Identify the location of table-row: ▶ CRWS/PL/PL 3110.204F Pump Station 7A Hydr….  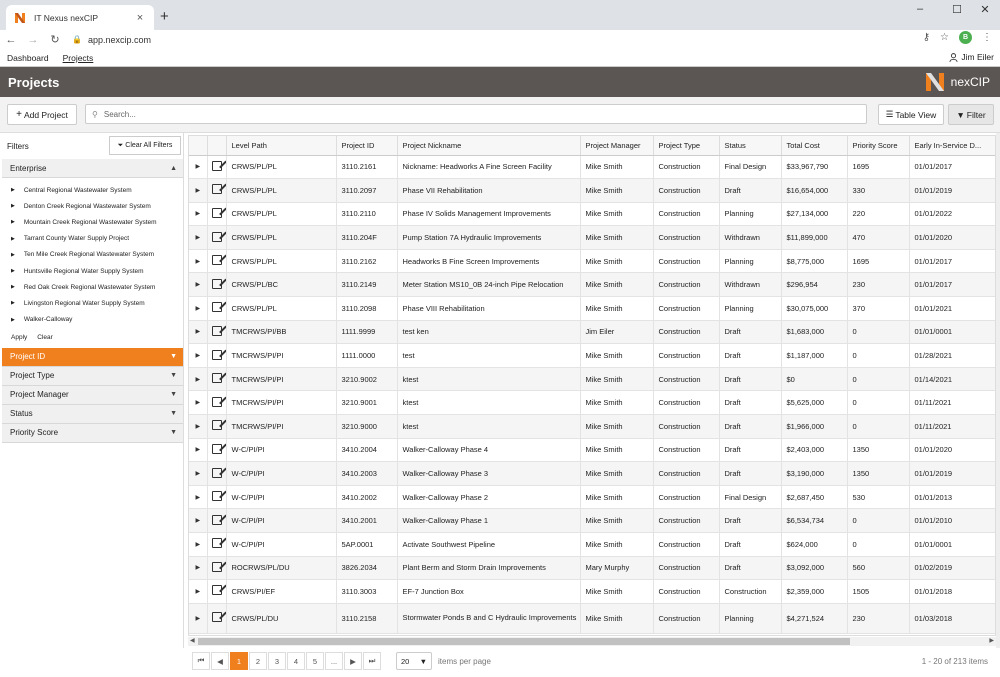
(592, 237).